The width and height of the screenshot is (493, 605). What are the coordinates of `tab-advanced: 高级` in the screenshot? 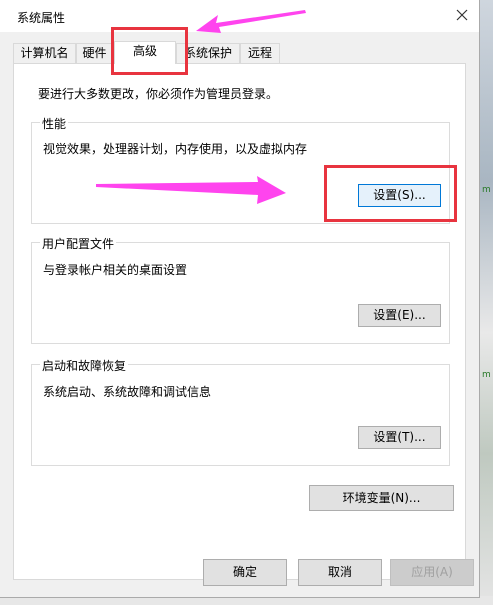 It's located at (145, 52).